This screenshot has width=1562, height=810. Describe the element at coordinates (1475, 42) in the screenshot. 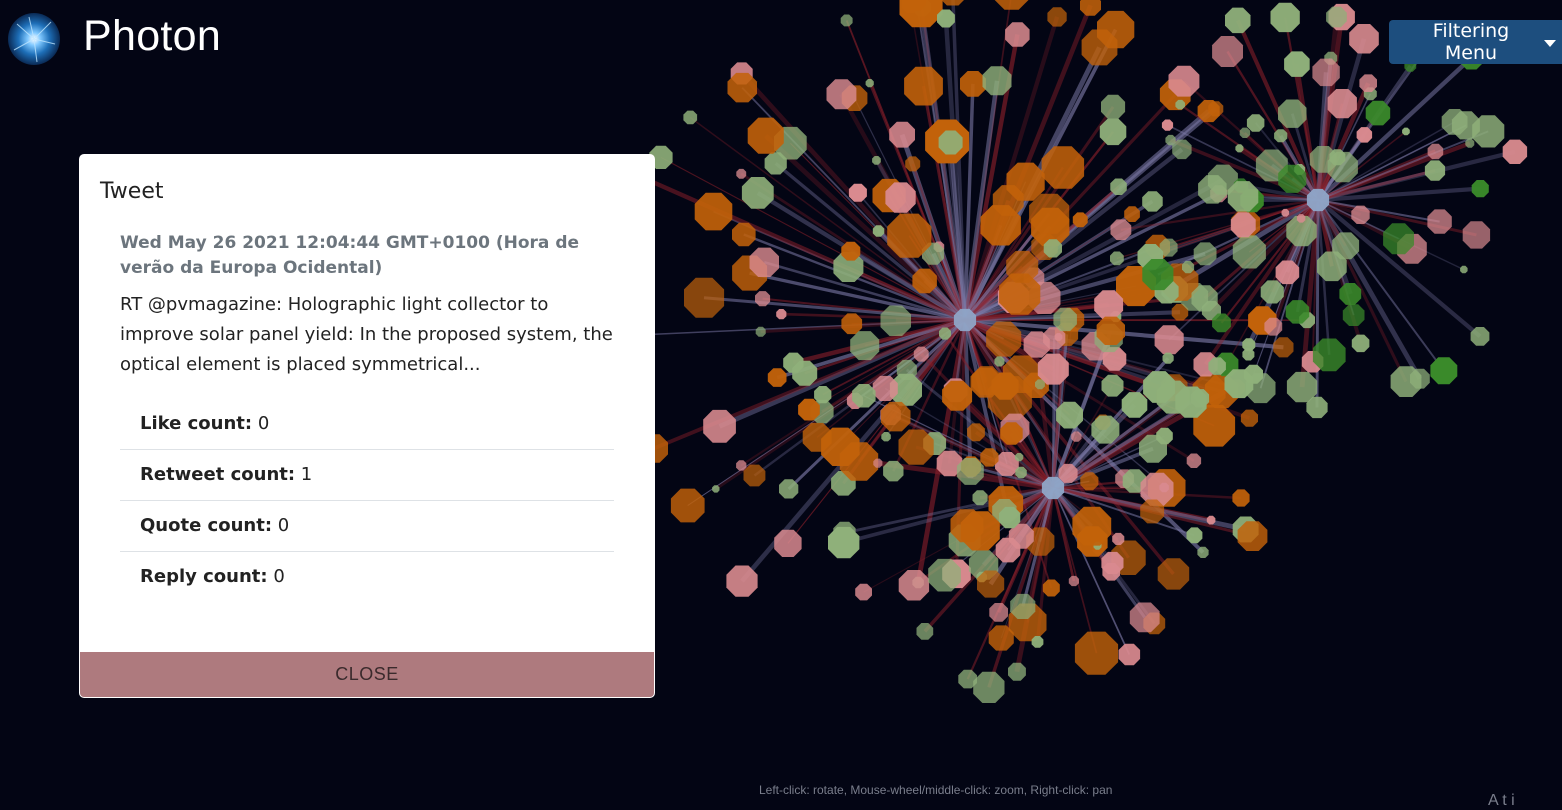

I see `filtering-menu-button: Filtering Menu` at that location.